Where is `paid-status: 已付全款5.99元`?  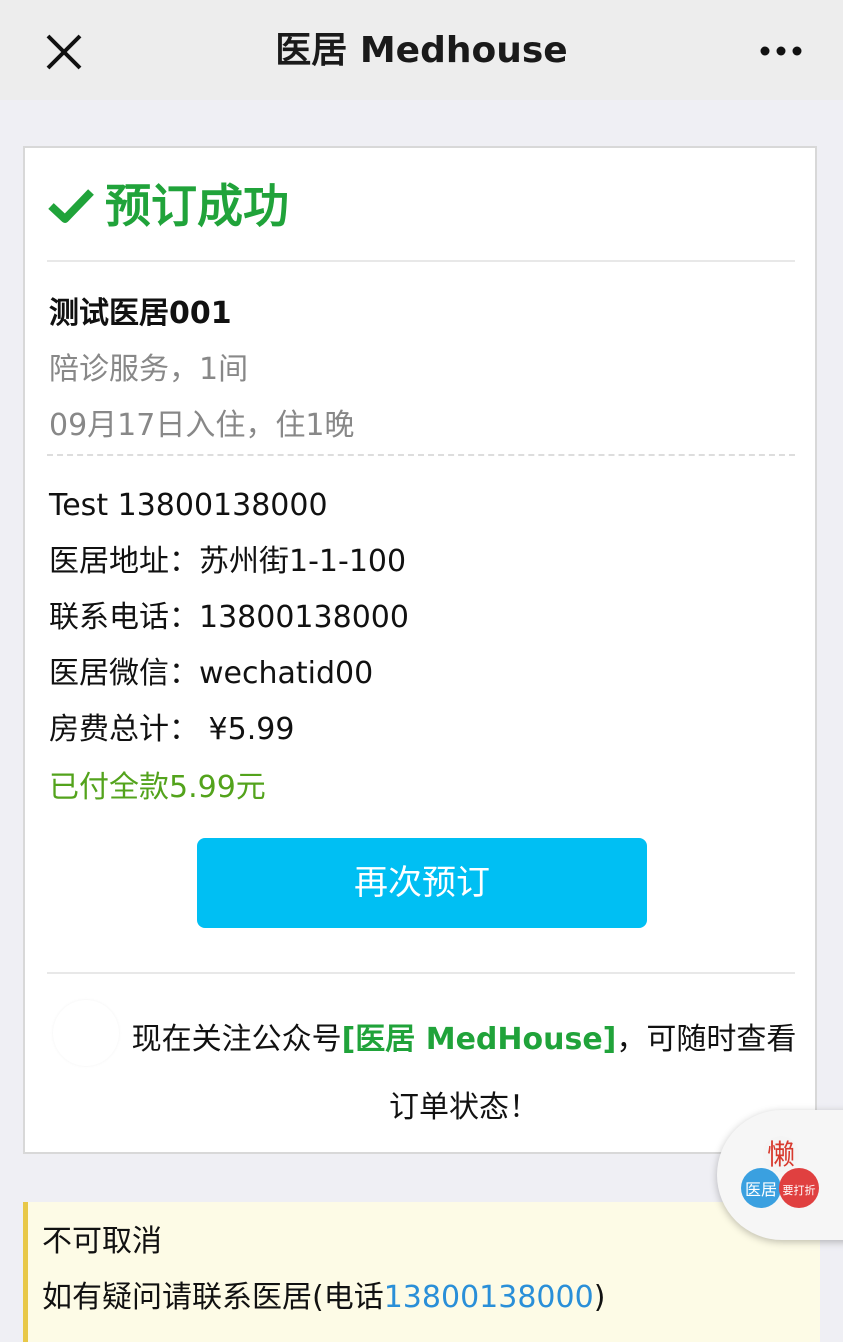 paid-status: 已付全款5.99元 is located at coordinates (157, 787).